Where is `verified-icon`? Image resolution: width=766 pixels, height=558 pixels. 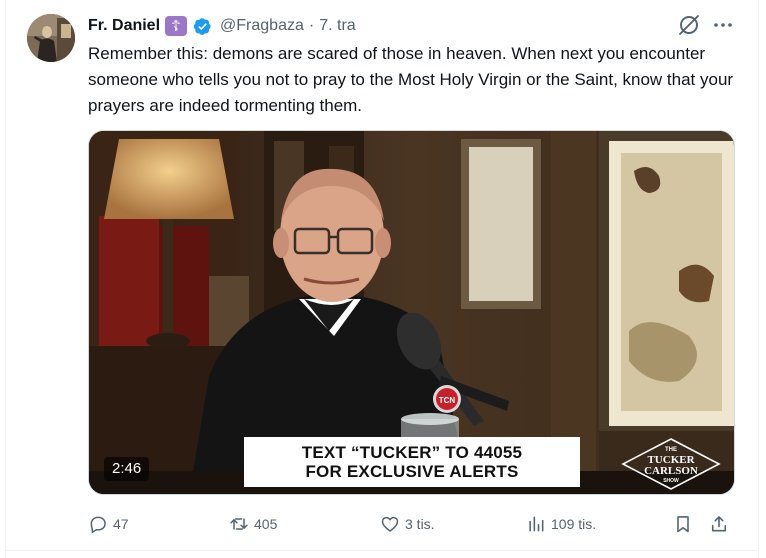
verified-icon is located at coordinates (202, 26).